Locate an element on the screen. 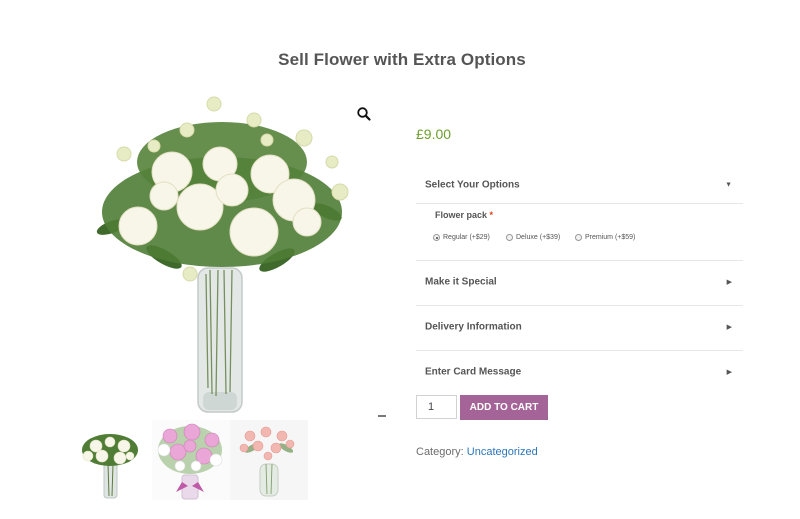  caret-down-icon: ▼ is located at coordinates (728, 185).